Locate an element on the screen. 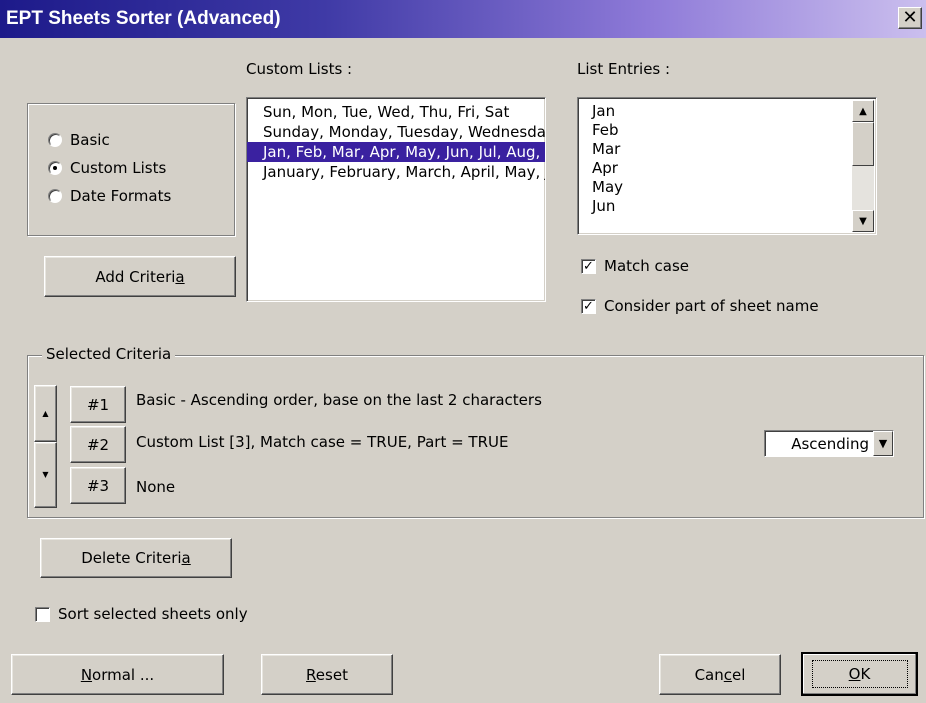  radio-custom-lists-indicator is located at coordinates (55, 168).